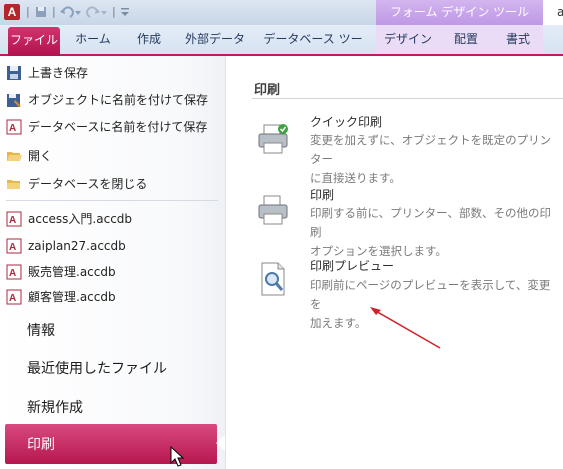 Image resolution: width=563 pixels, height=469 pixels. What do you see at coordinates (125, 12) in the screenshot?
I see `customize-qat-icon` at bounding box center [125, 12].